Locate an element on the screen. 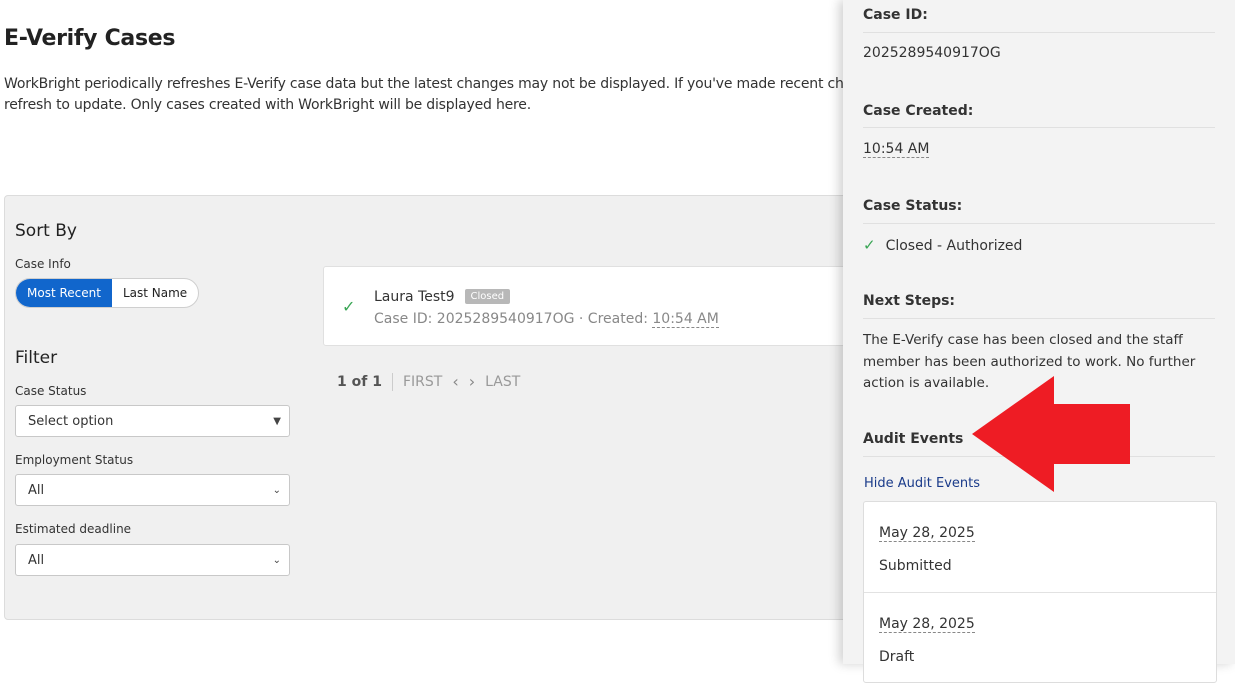  caret-down-icon: ▼ is located at coordinates (277, 421).